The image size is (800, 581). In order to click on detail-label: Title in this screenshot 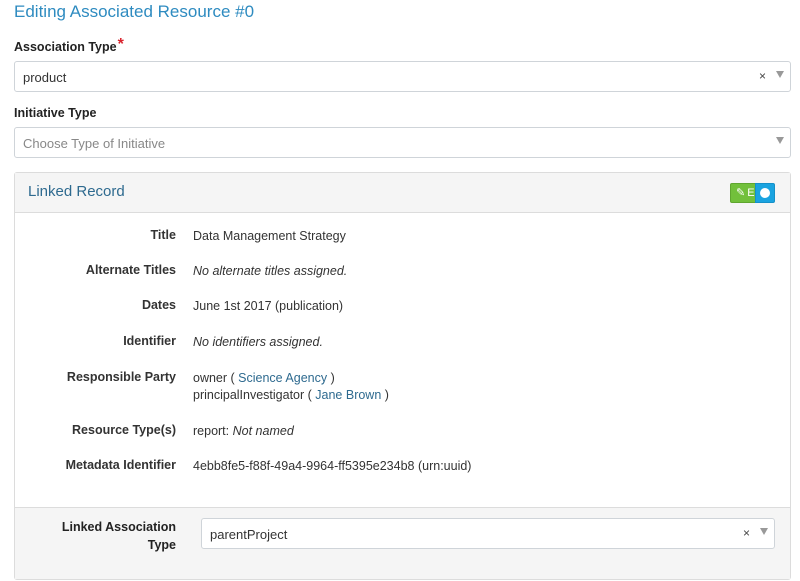, I will do `click(163, 235)`.